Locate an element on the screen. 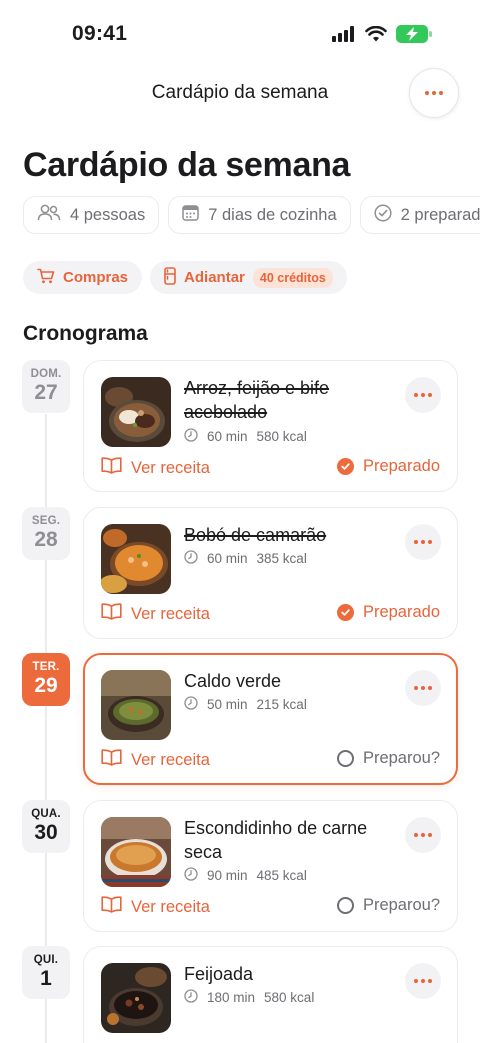 The height and width of the screenshot is (1043, 480). advance-button: Adiantar 40 créditos is located at coordinates (248, 277).